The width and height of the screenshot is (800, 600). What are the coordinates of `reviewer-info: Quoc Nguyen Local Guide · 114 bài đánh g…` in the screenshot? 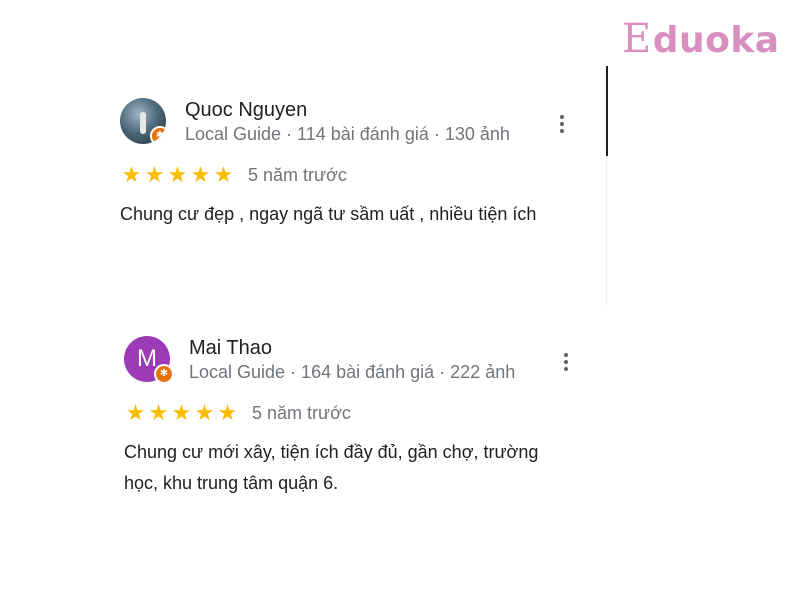 It's located at (355, 122).